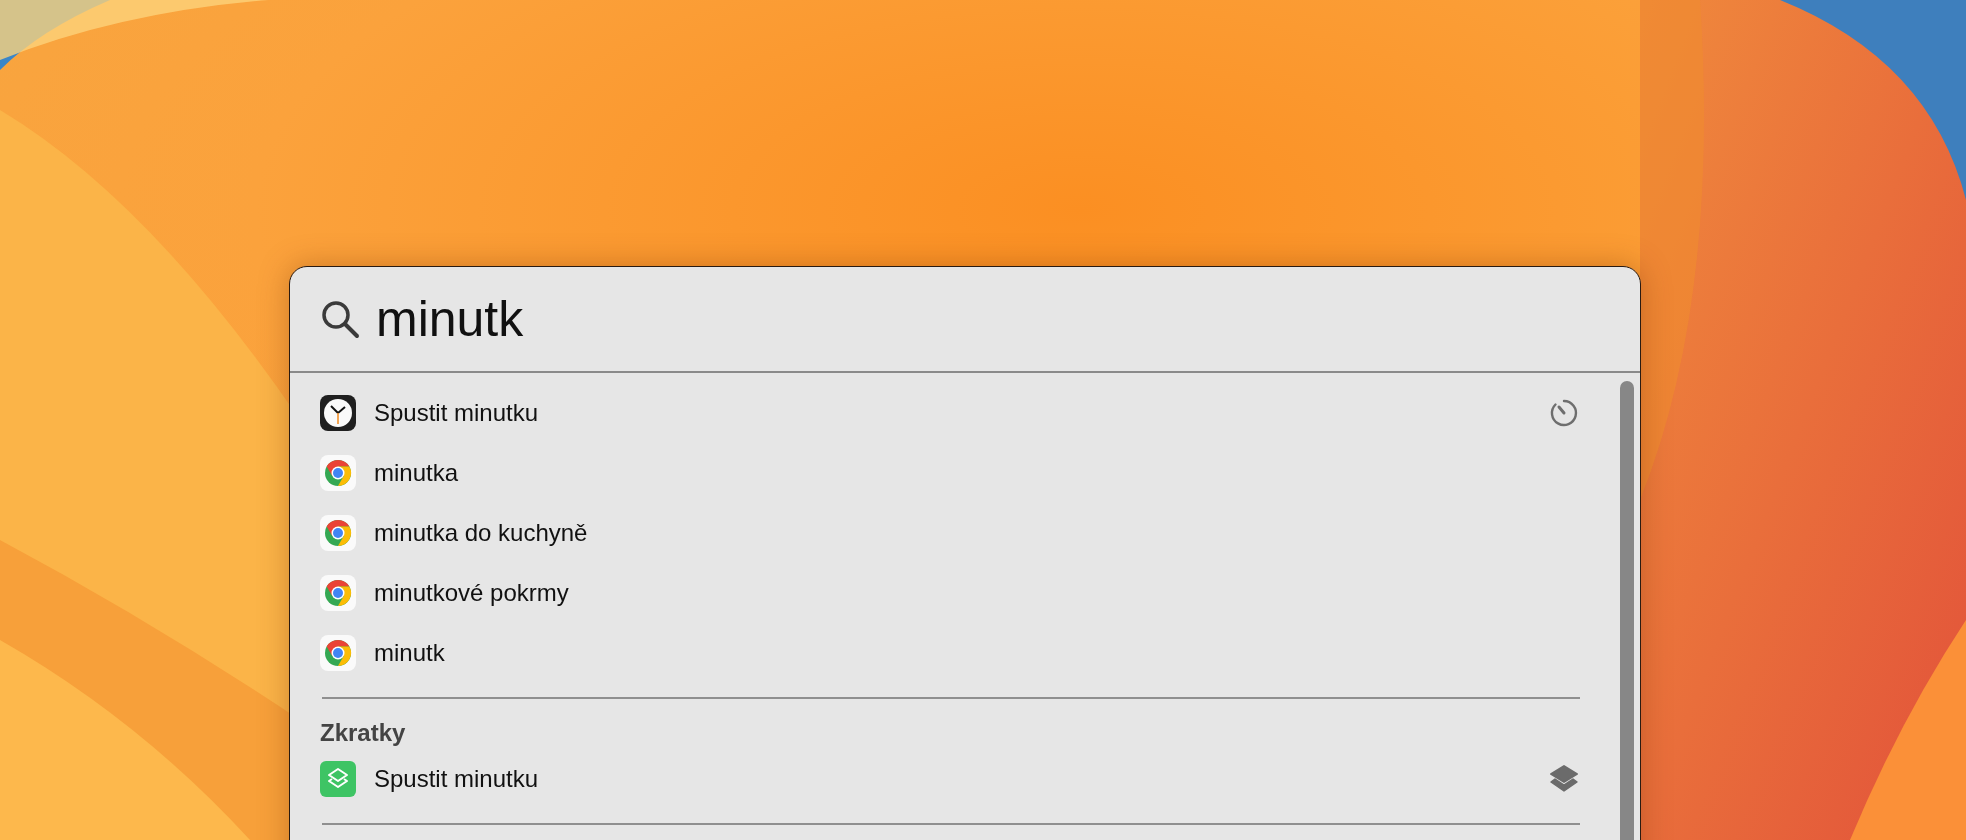  I want to click on result-item: minutka, so click(965, 473).